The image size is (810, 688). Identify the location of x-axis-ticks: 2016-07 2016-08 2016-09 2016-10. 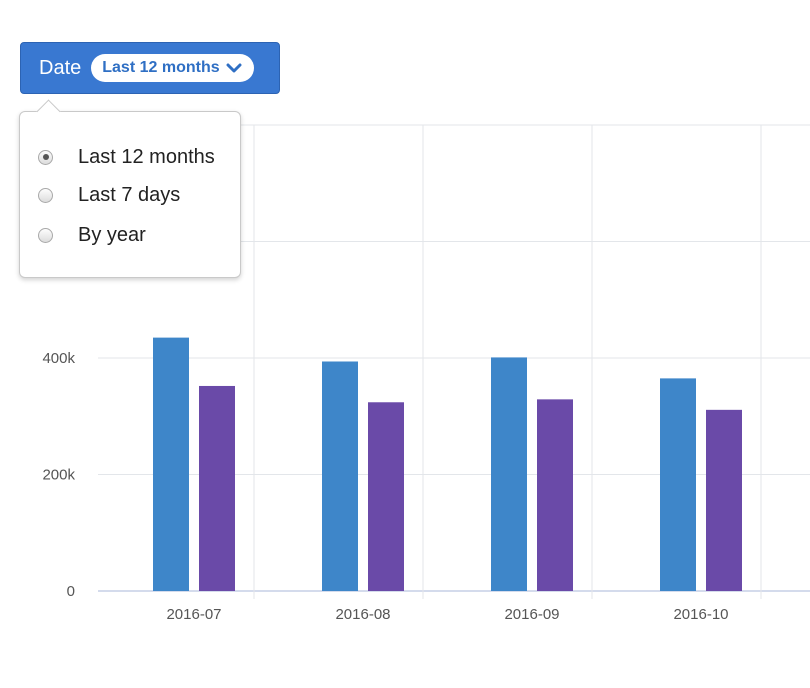
(447, 614).